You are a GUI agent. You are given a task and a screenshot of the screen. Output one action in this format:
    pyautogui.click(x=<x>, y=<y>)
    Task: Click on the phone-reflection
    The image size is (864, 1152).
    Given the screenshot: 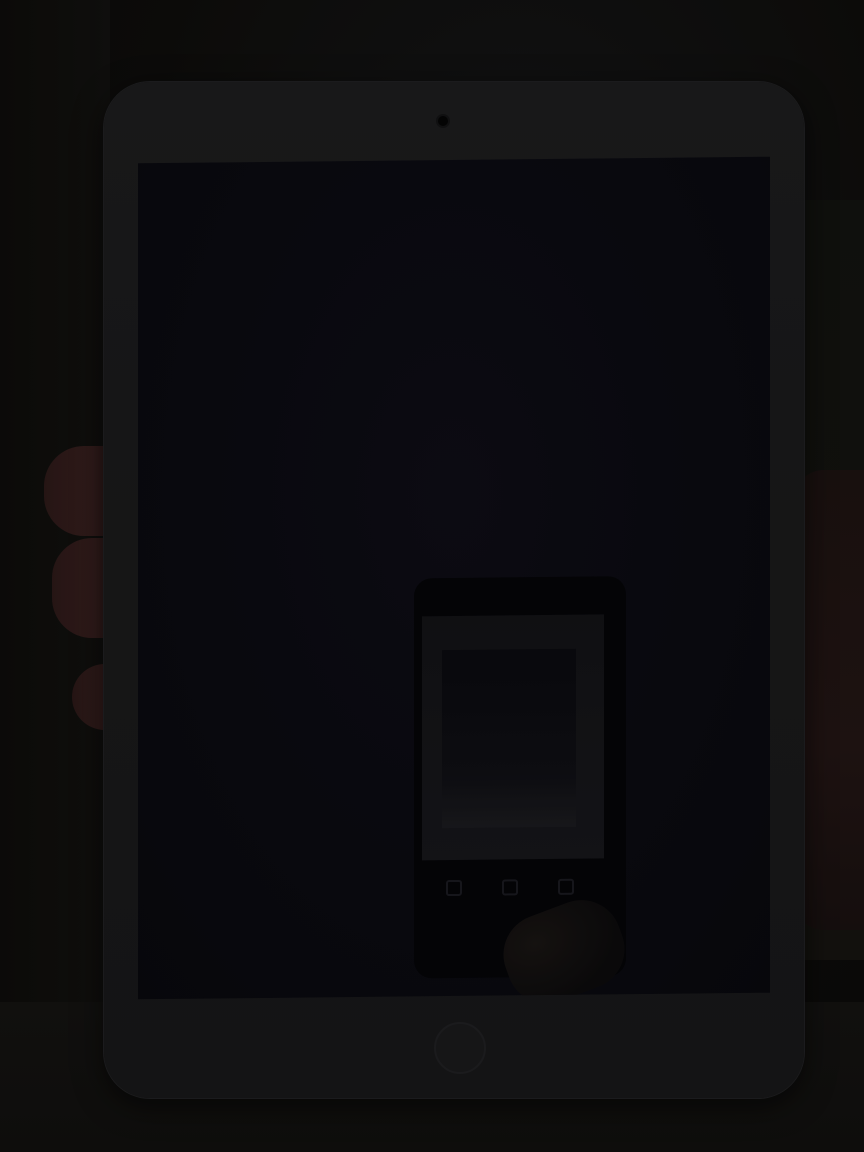 What is the action you would take?
    pyautogui.click(x=525, y=788)
    